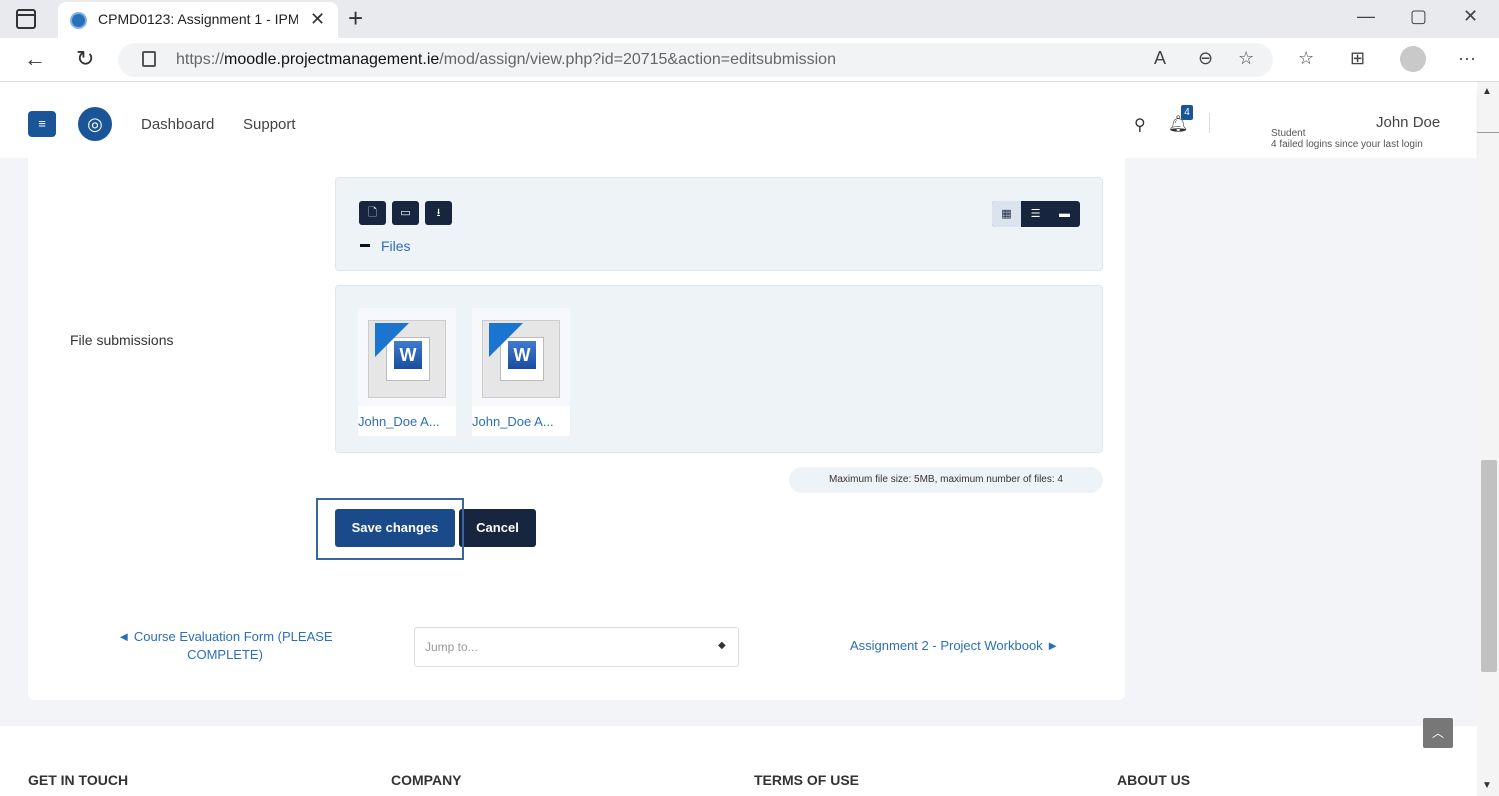 Image resolution: width=1499 pixels, height=796 pixels. I want to click on files-path-link: Files, so click(396, 246).